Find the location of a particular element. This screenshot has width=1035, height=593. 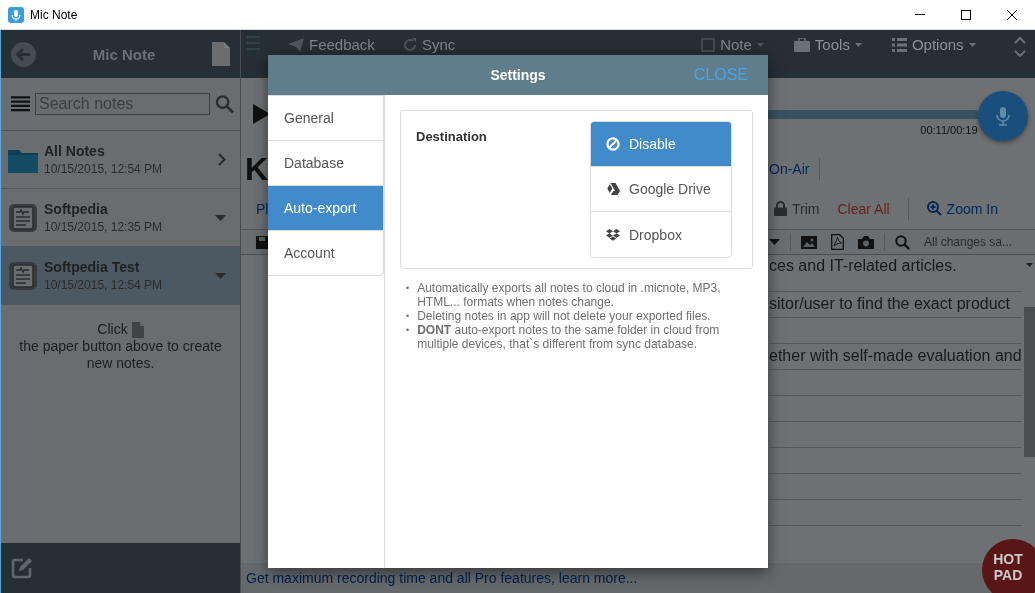

toolbar-menu: Note is located at coordinates (732, 44).